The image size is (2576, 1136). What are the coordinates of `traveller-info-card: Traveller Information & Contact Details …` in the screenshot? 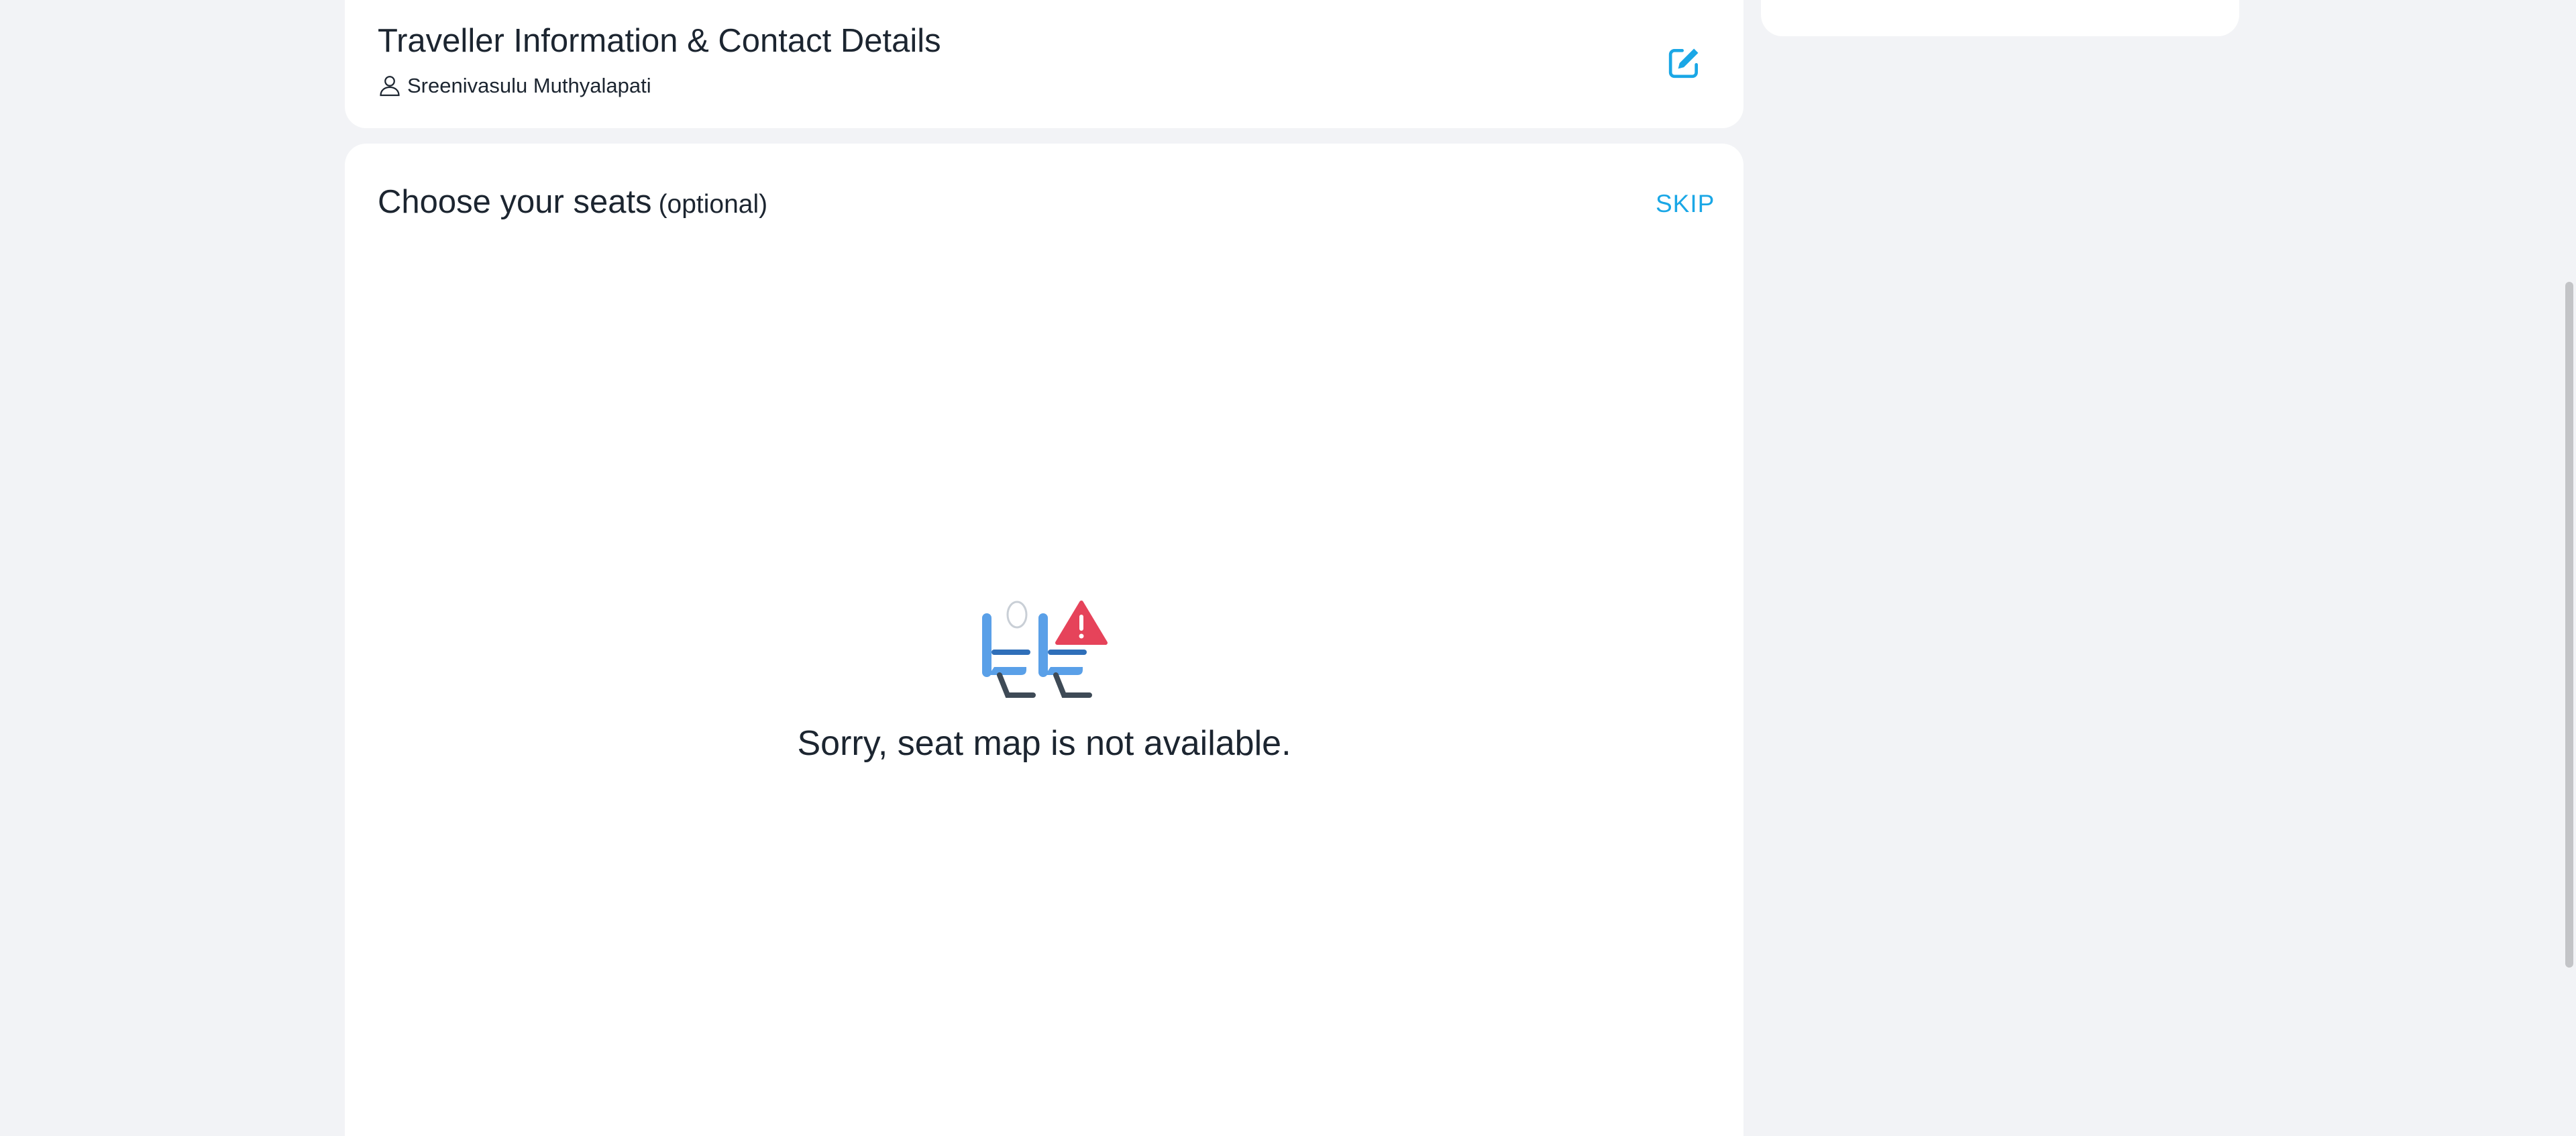 It's located at (1044, 64).